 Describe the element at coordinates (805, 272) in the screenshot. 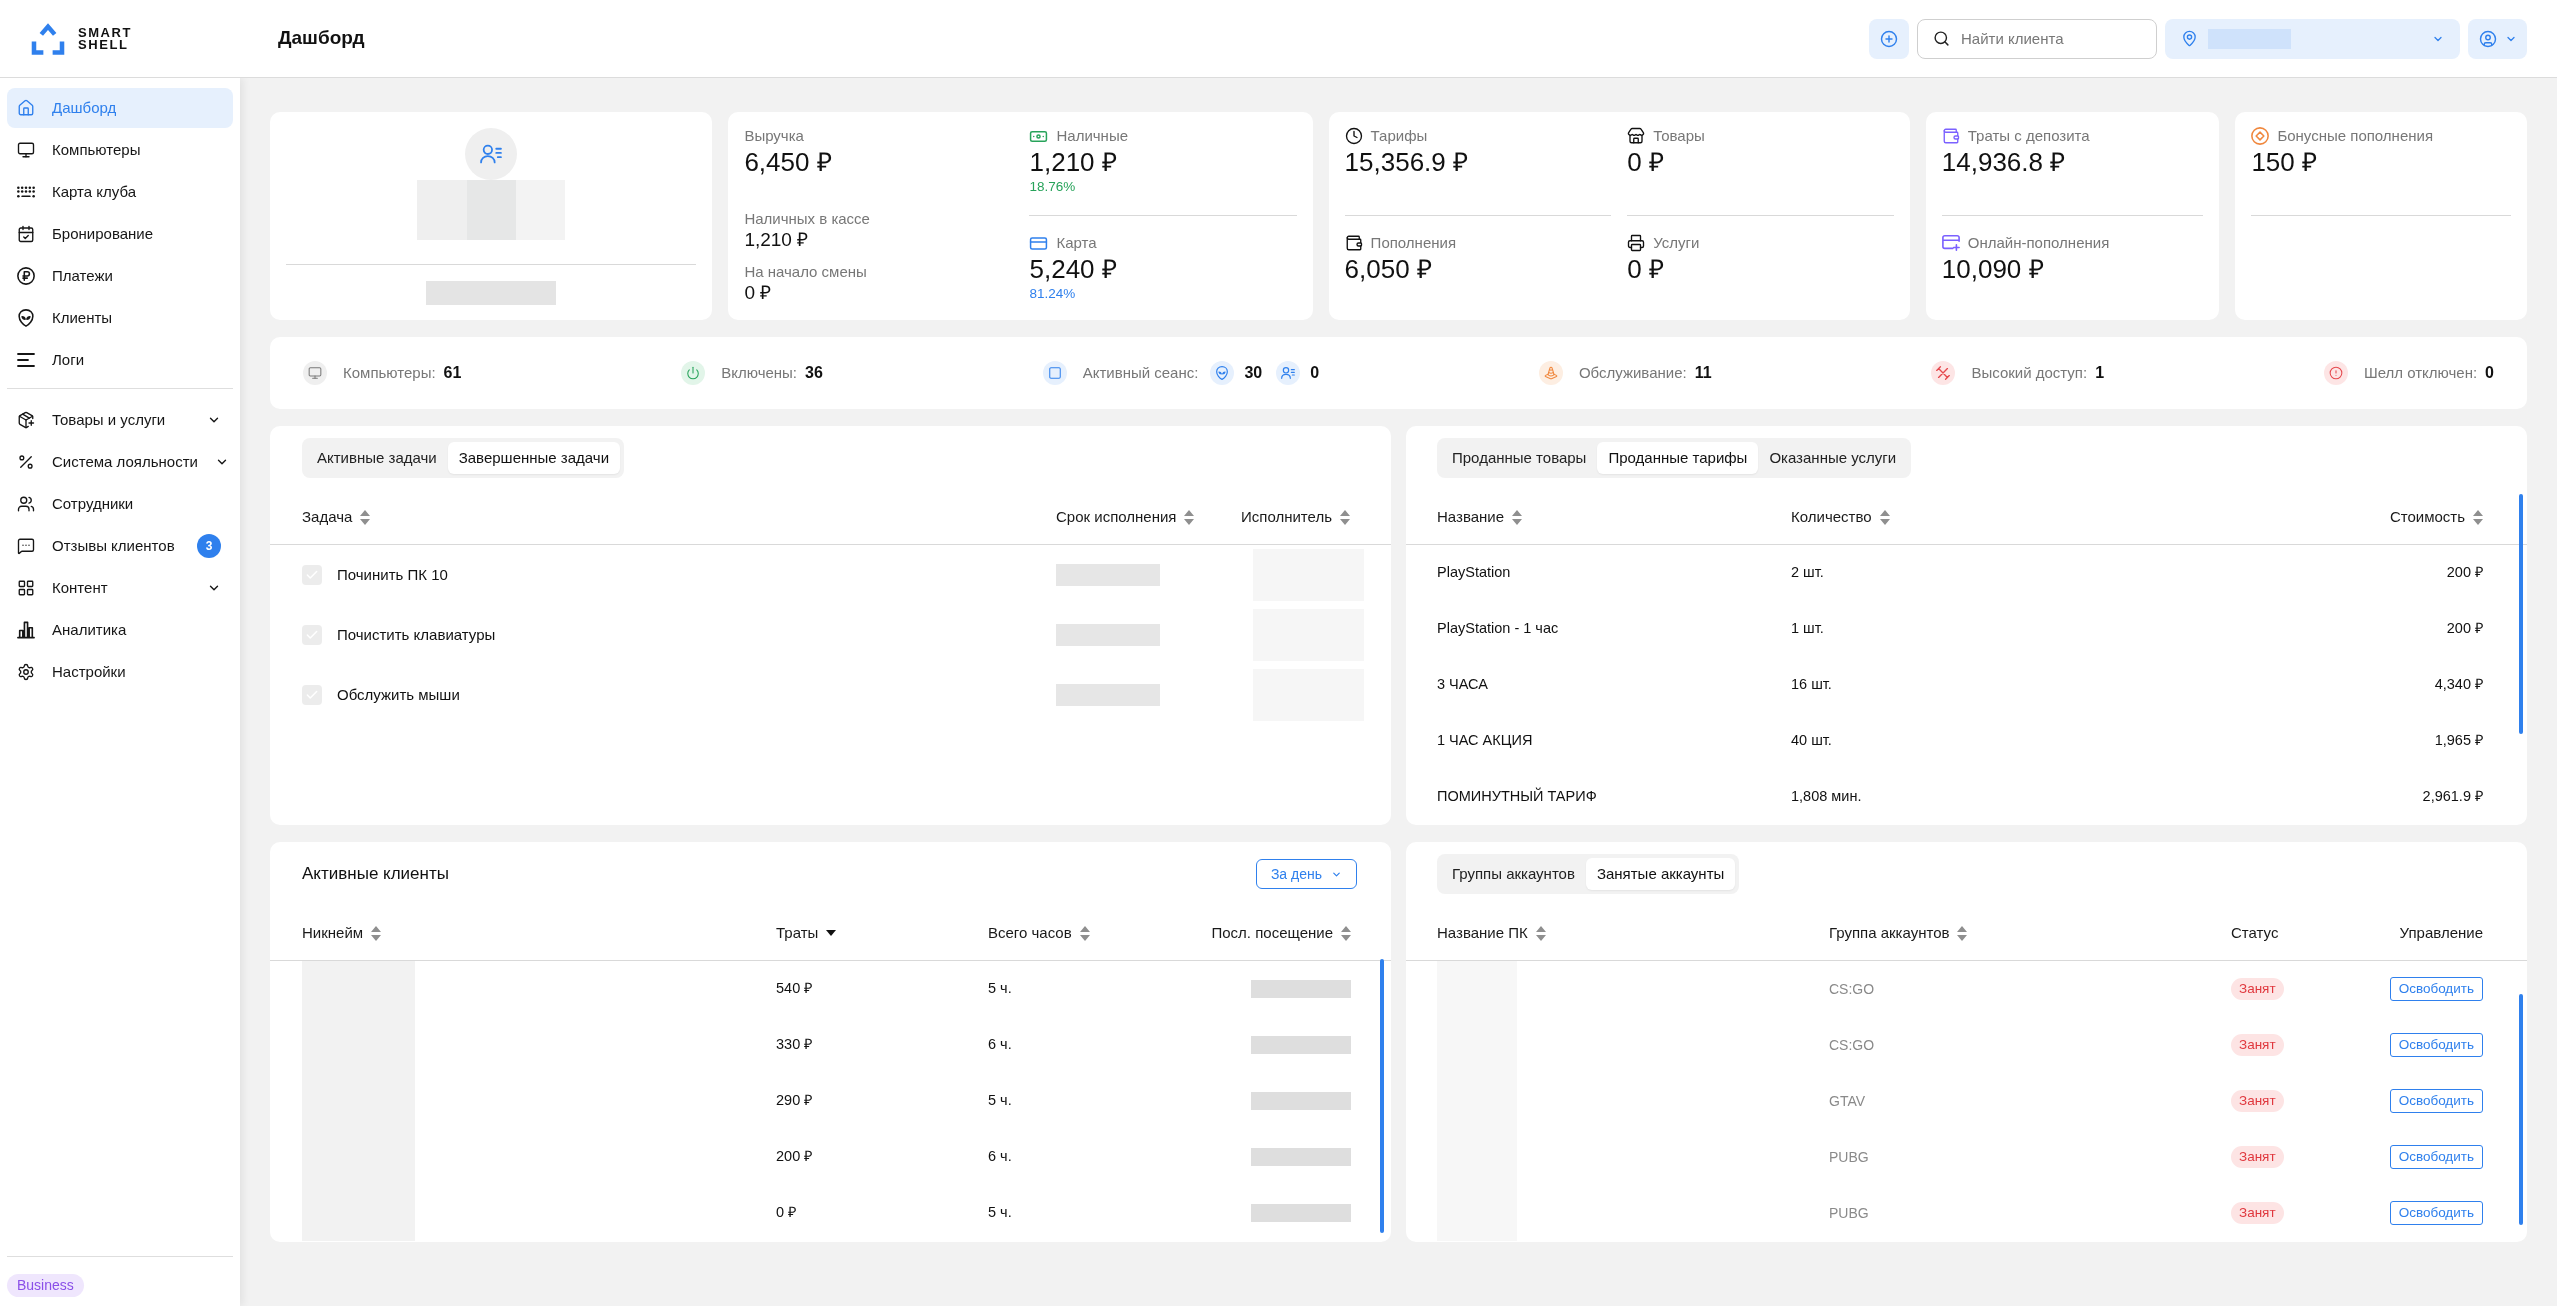

I see `detail-label: На начало смены` at that location.